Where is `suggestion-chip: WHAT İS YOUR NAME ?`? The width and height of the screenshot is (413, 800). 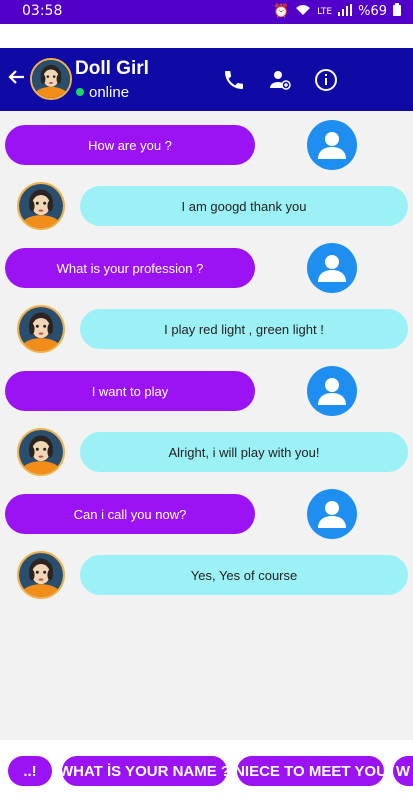 suggestion-chip: WHAT İS YOUR NAME ? is located at coordinates (144, 771).